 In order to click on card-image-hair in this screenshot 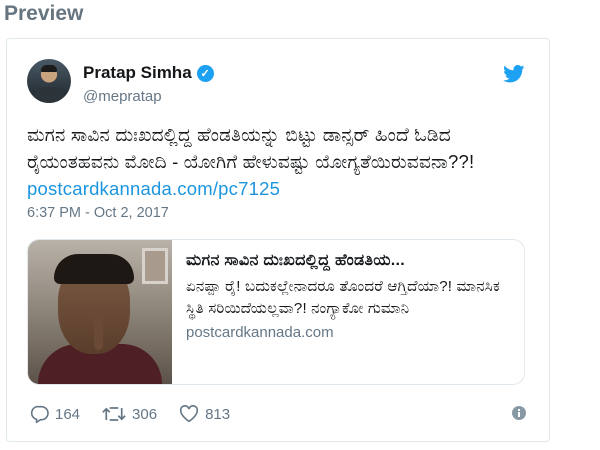, I will do `click(94, 269)`.